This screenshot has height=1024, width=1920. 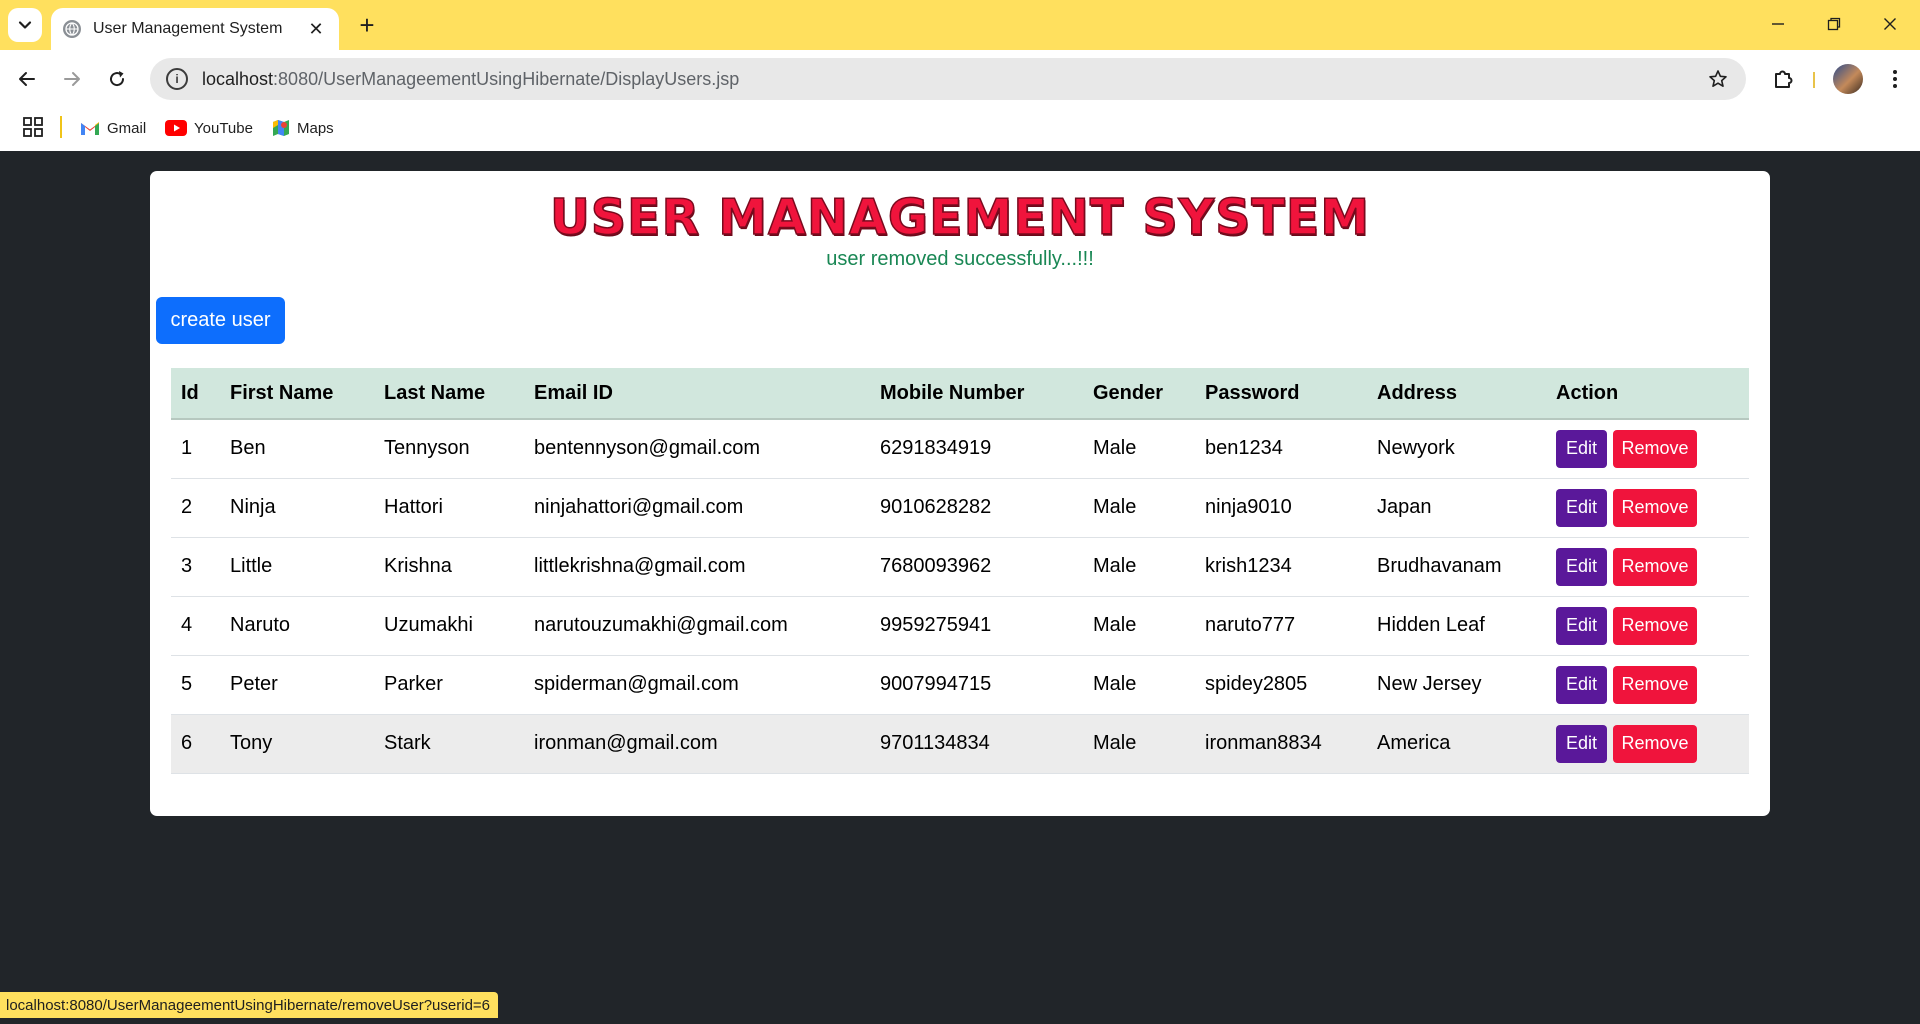 What do you see at coordinates (188, 28) in the screenshot?
I see `tab-title: User Management System` at bounding box center [188, 28].